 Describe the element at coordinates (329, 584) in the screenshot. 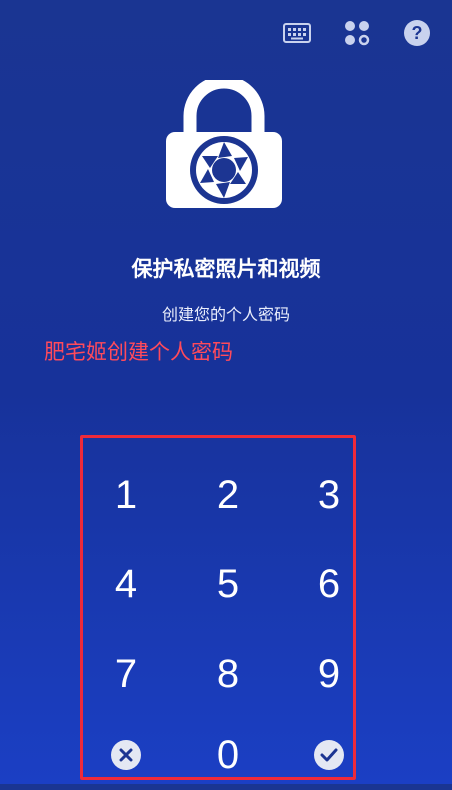

I see `key-6: 6` at that location.